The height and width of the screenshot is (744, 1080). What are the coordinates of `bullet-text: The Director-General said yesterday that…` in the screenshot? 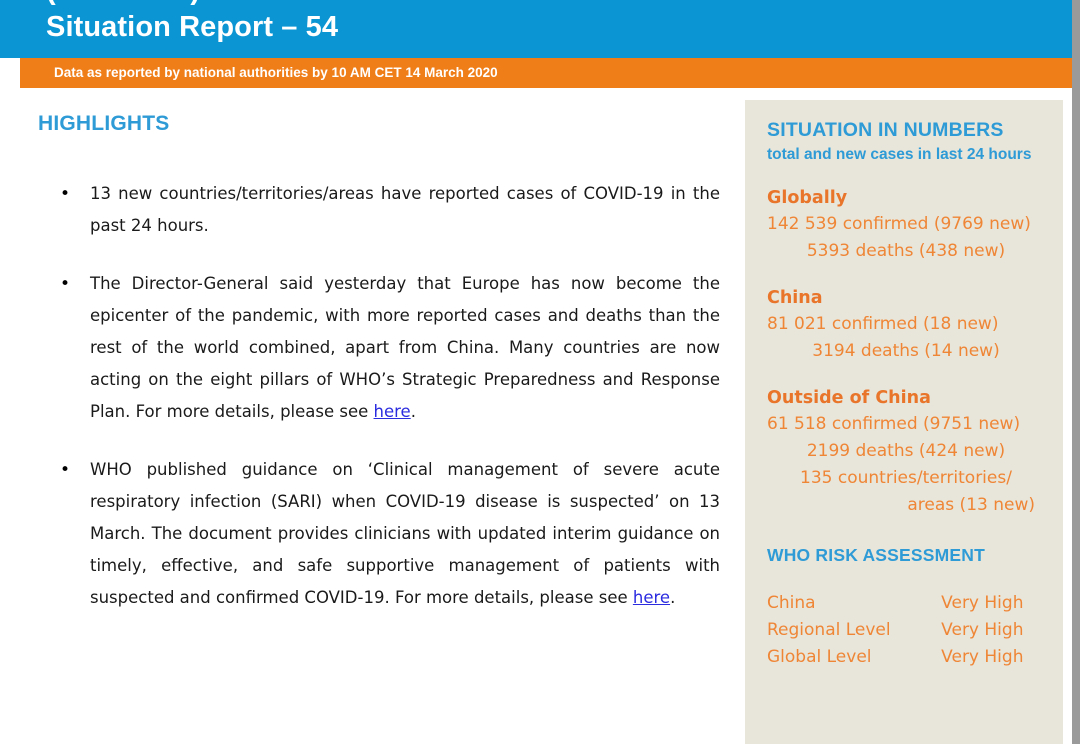 It's located at (405, 347).